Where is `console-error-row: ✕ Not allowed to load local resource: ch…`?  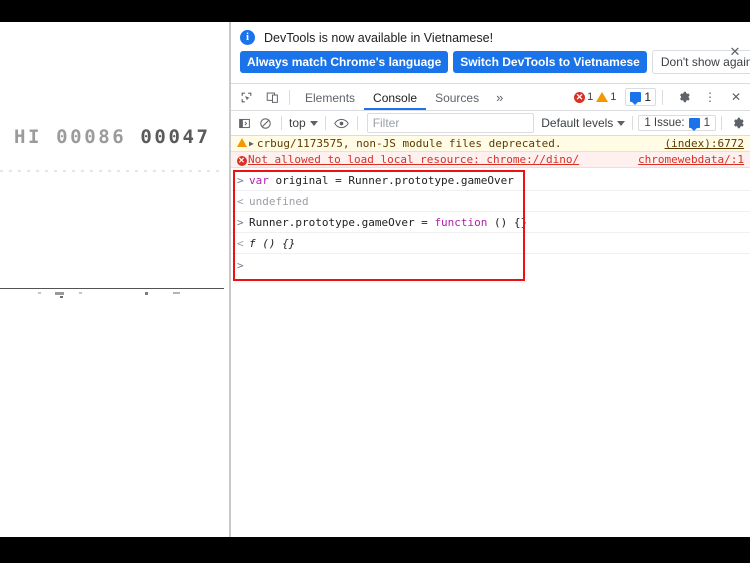
console-error-row: ✕ Not allowed to load local resource: ch… is located at coordinates (490, 160).